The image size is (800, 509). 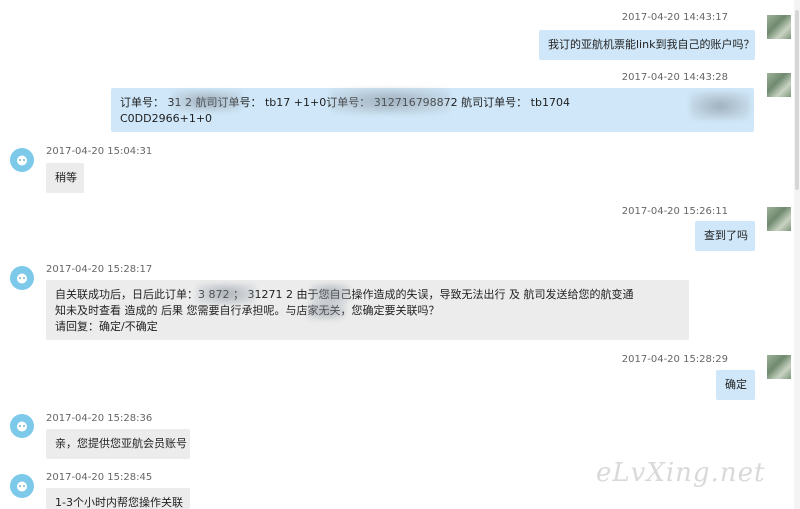 I want to click on message-text: 1-3个小时内帮您操作关联, so click(x=119, y=502).